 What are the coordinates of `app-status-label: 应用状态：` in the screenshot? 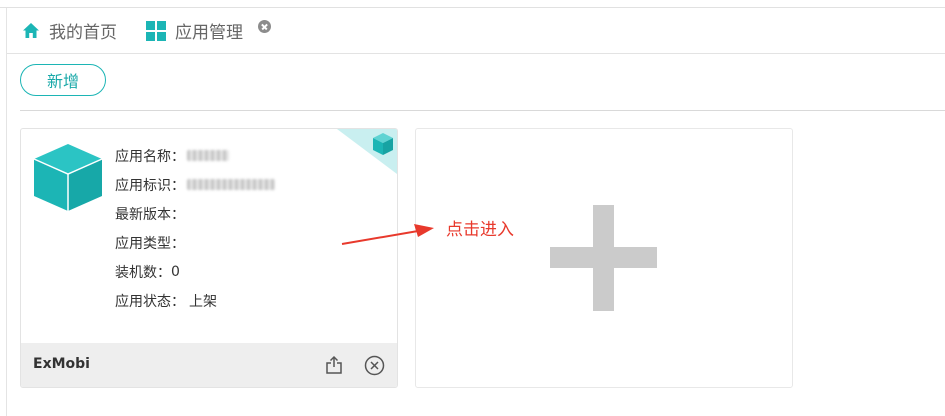 It's located at (150, 301).